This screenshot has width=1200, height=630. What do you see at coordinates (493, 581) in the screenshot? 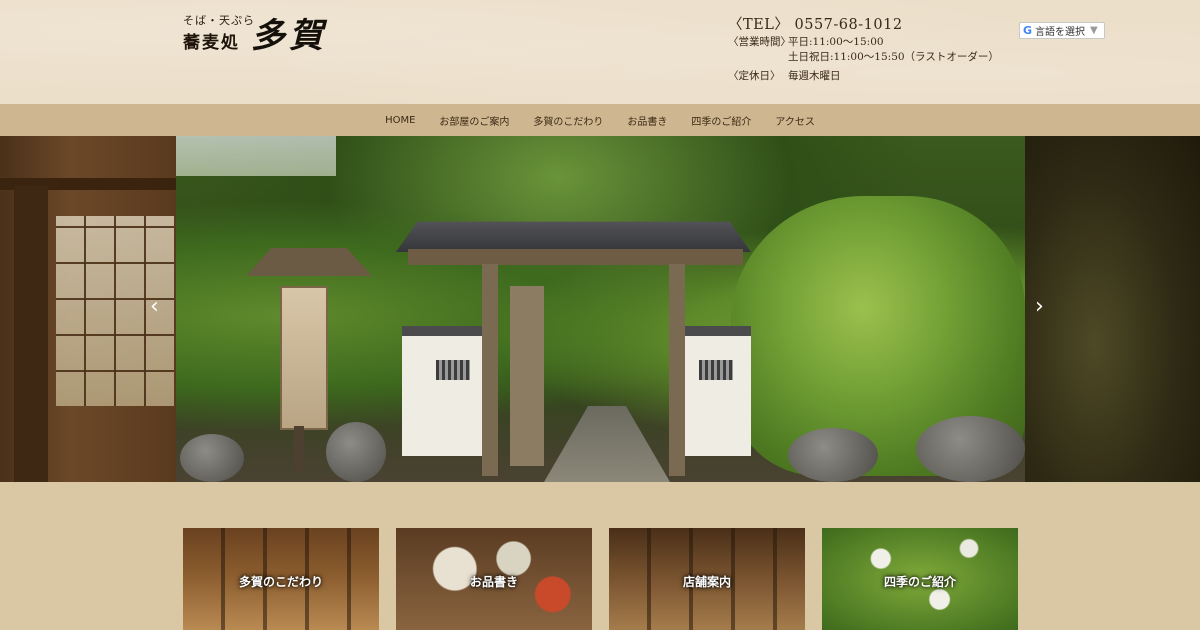
I see `card-label: お品書き` at bounding box center [493, 581].